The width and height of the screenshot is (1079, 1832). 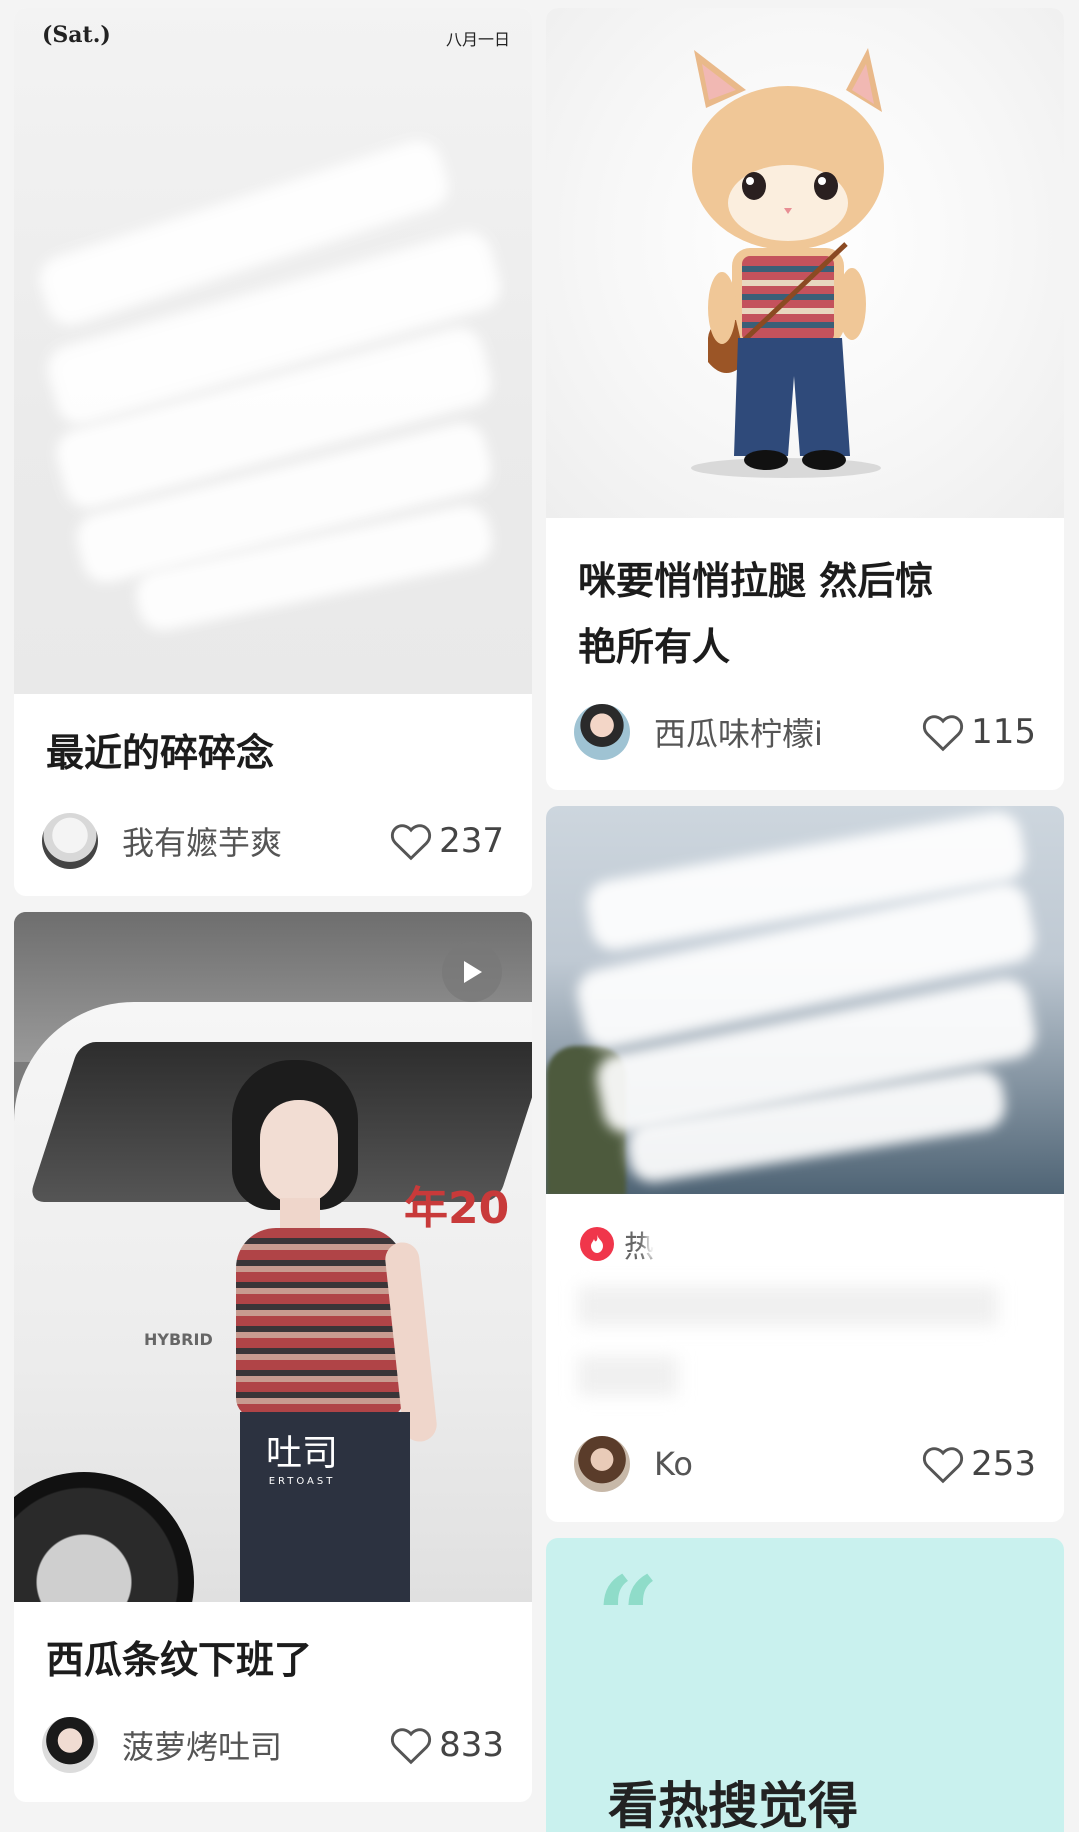 I want to click on person-top, so click(x=320, y=1323).